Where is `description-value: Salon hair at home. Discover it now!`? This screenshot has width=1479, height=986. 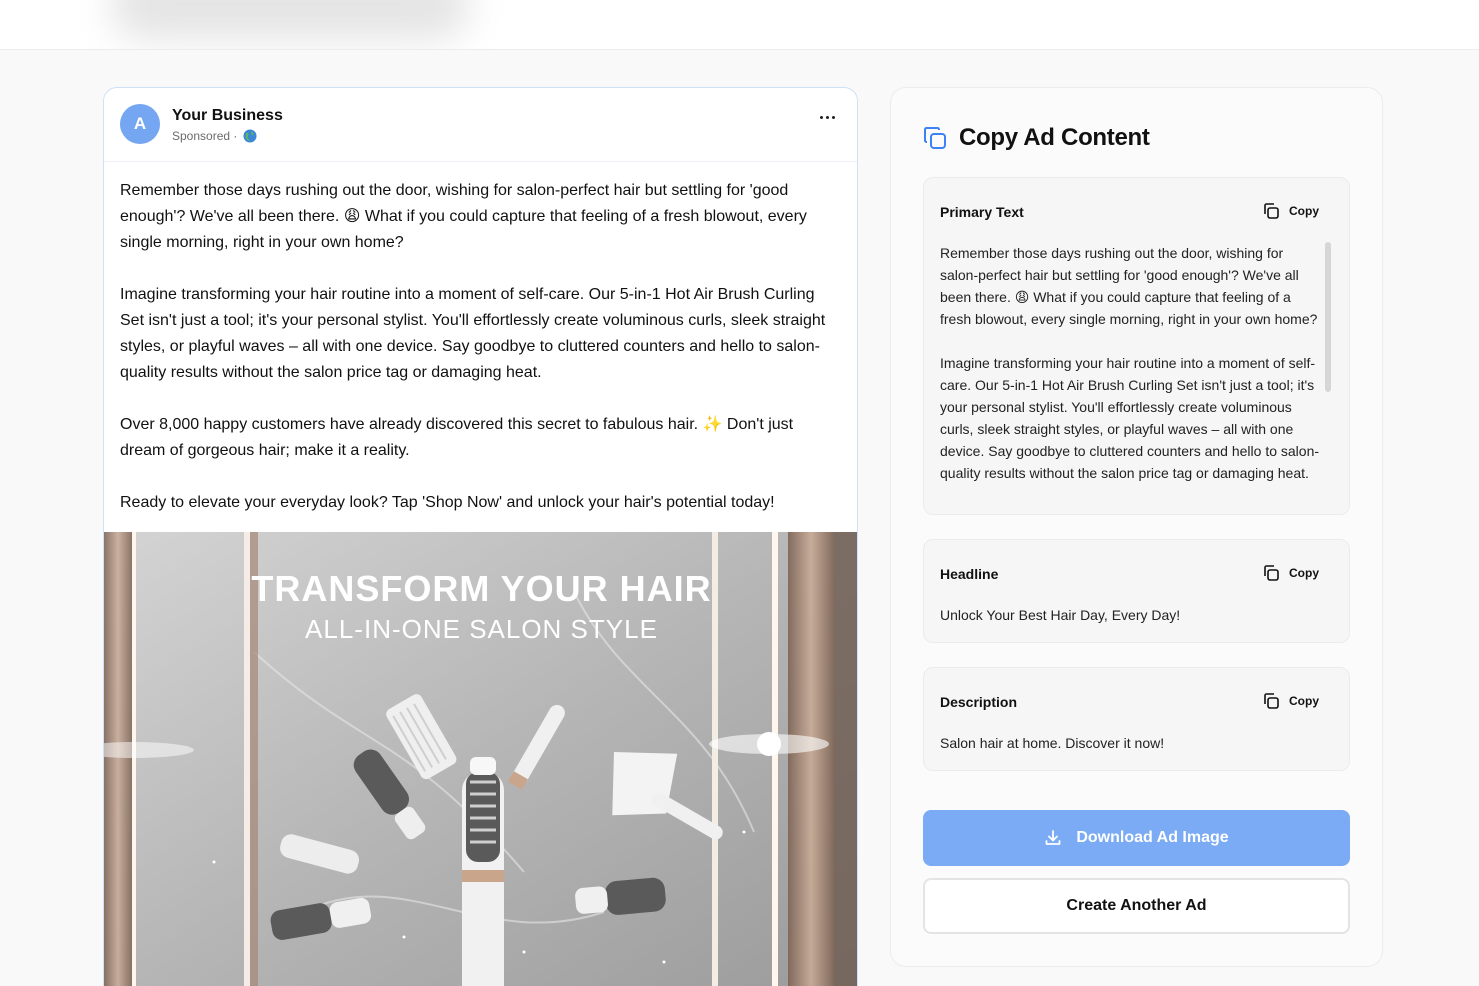 description-value: Salon hair at home. Discover it now! is located at coordinates (1052, 743).